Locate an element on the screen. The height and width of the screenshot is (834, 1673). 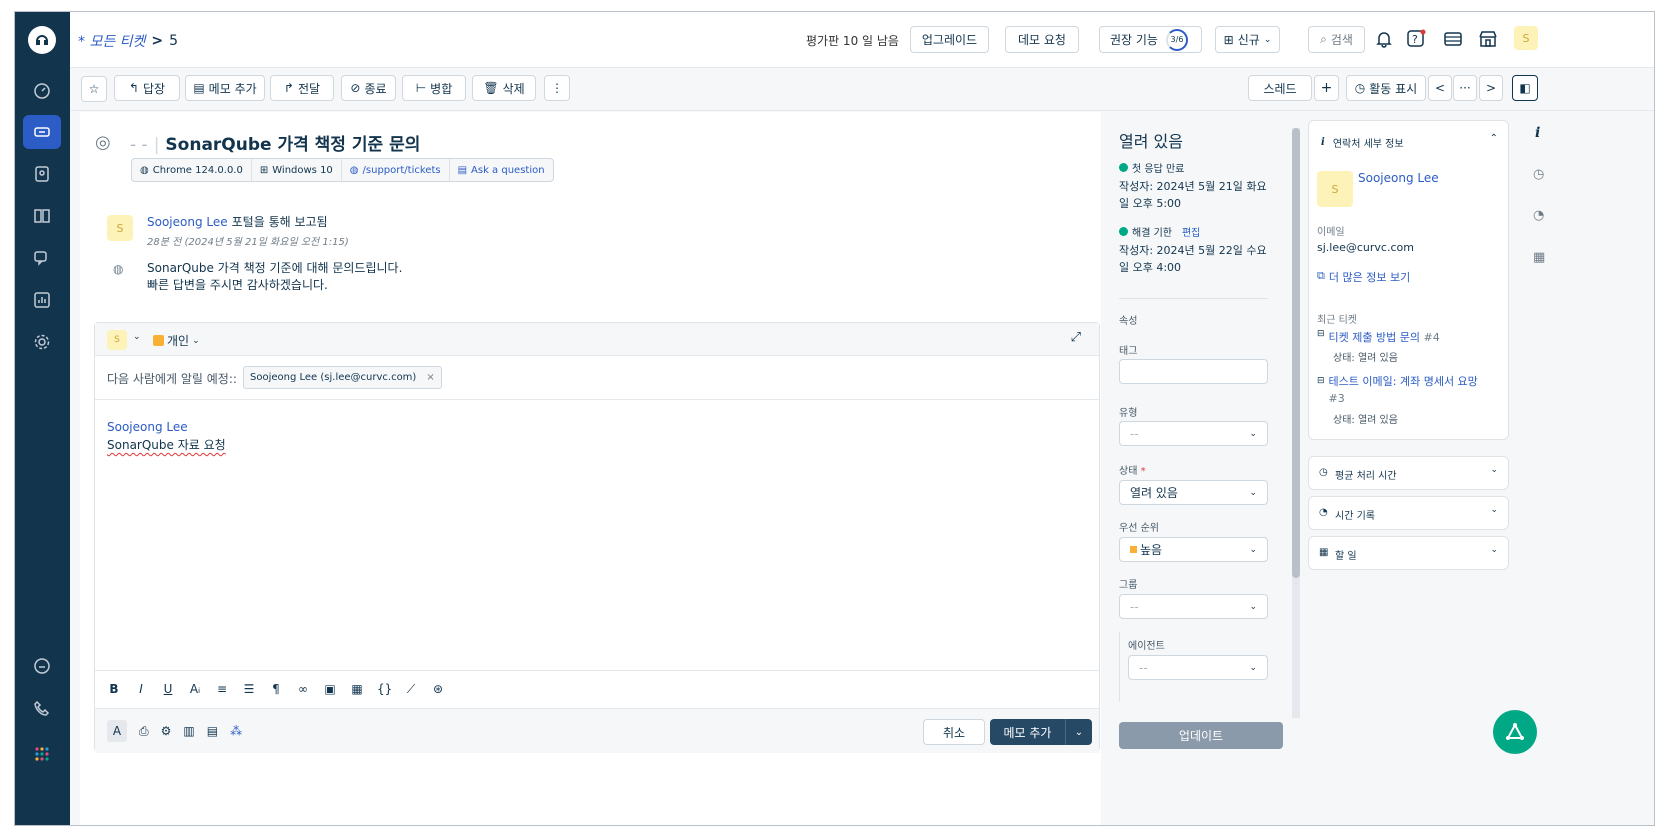
group-select: -- ⌄ is located at coordinates (1193, 606).